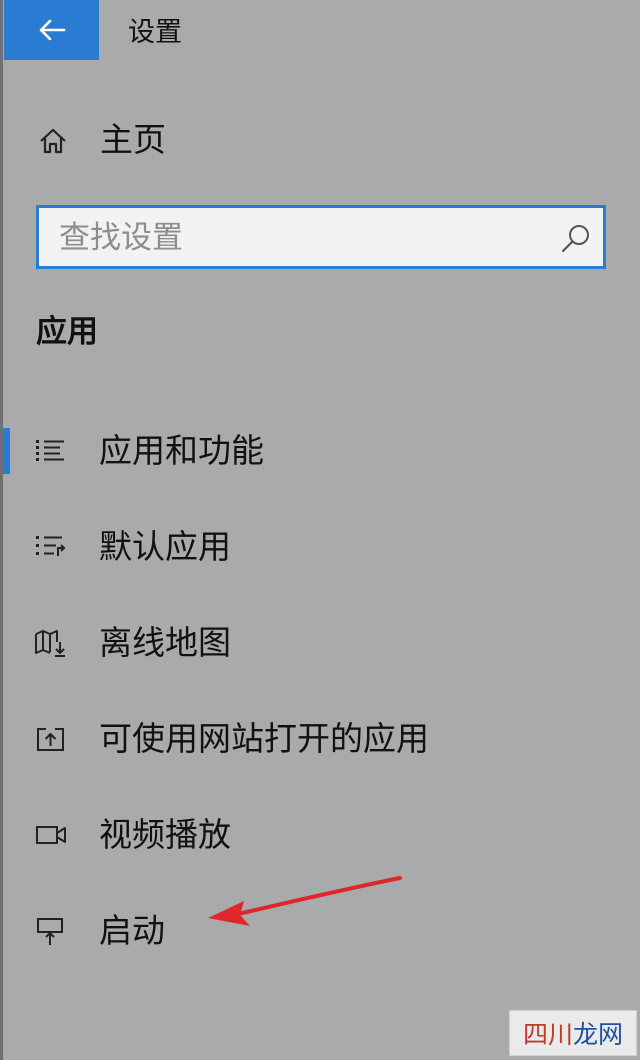 The height and width of the screenshot is (1060, 640). What do you see at coordinates (181, 450) in the screenshot?
I see `nav-item-label: 应用和功能` at bounding box center [181, 450].